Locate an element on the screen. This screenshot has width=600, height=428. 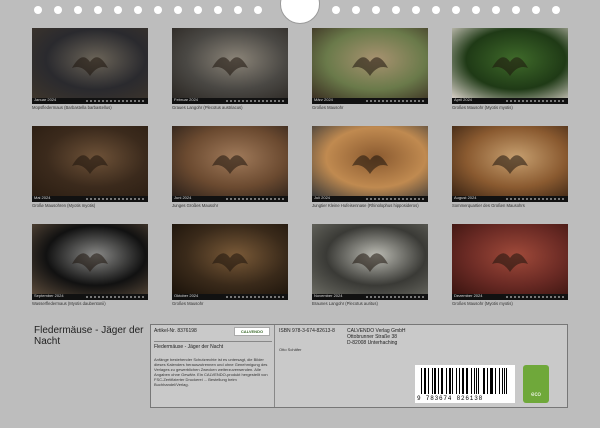
binding-holes is located at coordinates (300, 12).